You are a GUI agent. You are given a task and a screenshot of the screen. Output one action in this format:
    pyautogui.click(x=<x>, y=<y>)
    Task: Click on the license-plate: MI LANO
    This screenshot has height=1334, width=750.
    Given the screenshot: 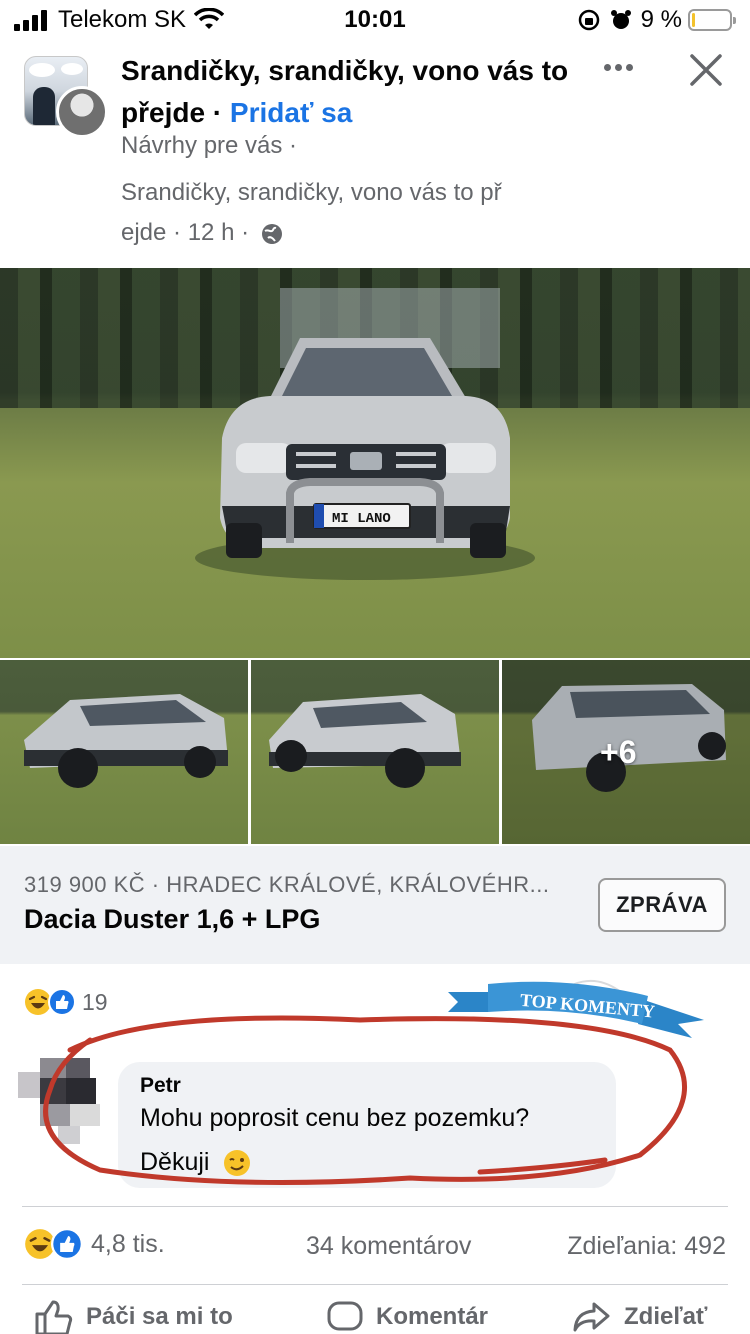 What is the action you would take?
    pyautogui.click(x=361, y=519)
    